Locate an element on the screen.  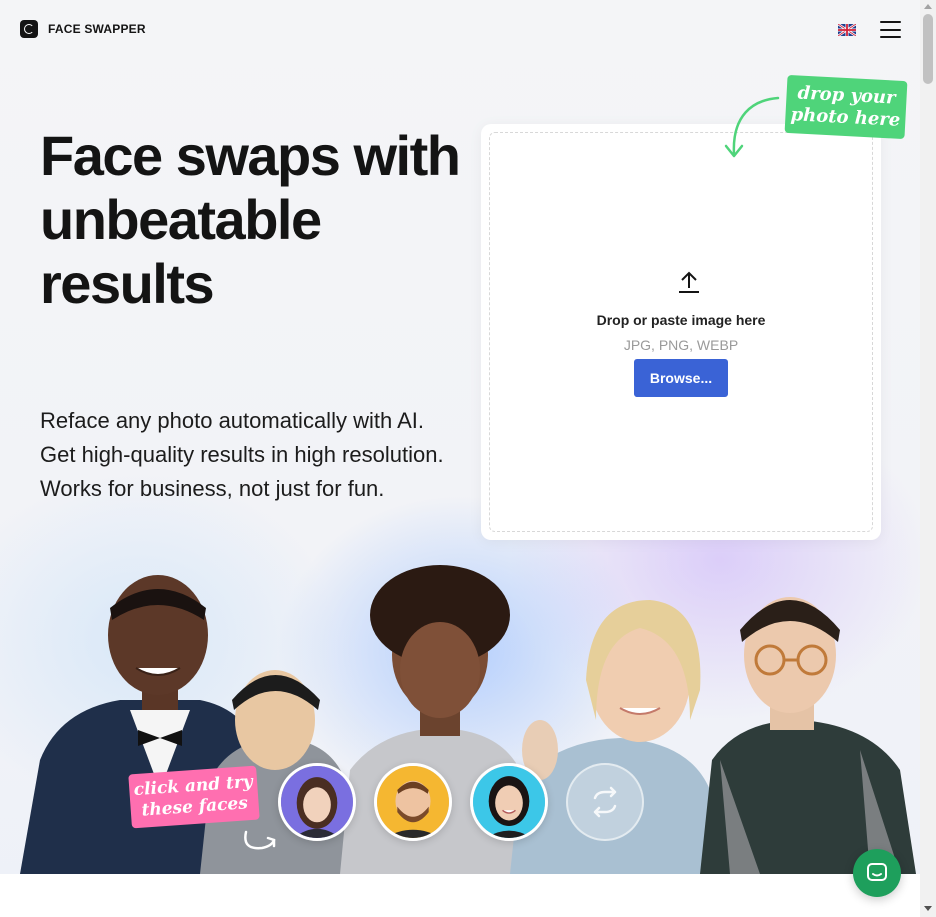
content-band is located at coordinates (460, 895).